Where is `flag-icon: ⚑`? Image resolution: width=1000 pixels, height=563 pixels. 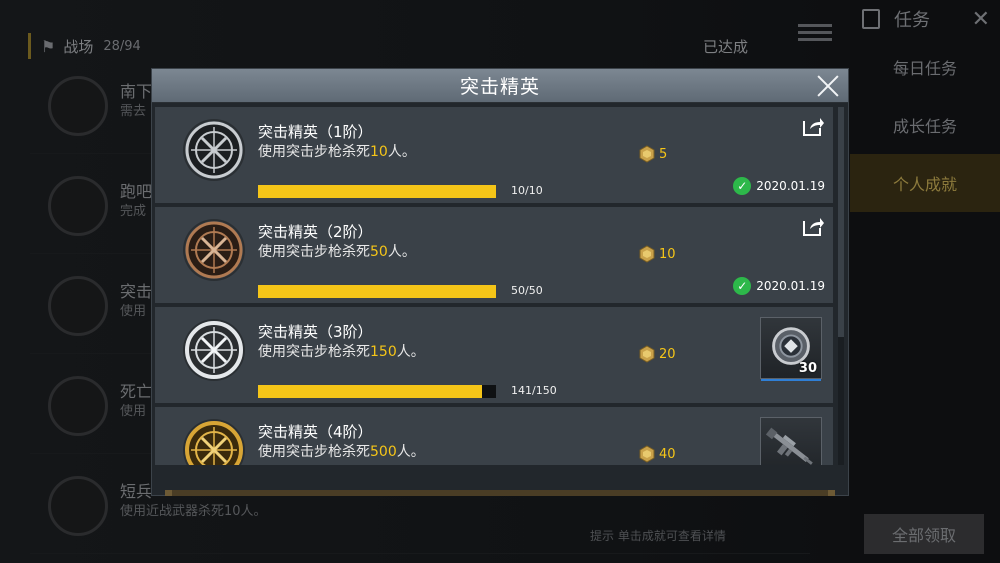
flag-icon: ⚑ is located at coordinates (48, 46).